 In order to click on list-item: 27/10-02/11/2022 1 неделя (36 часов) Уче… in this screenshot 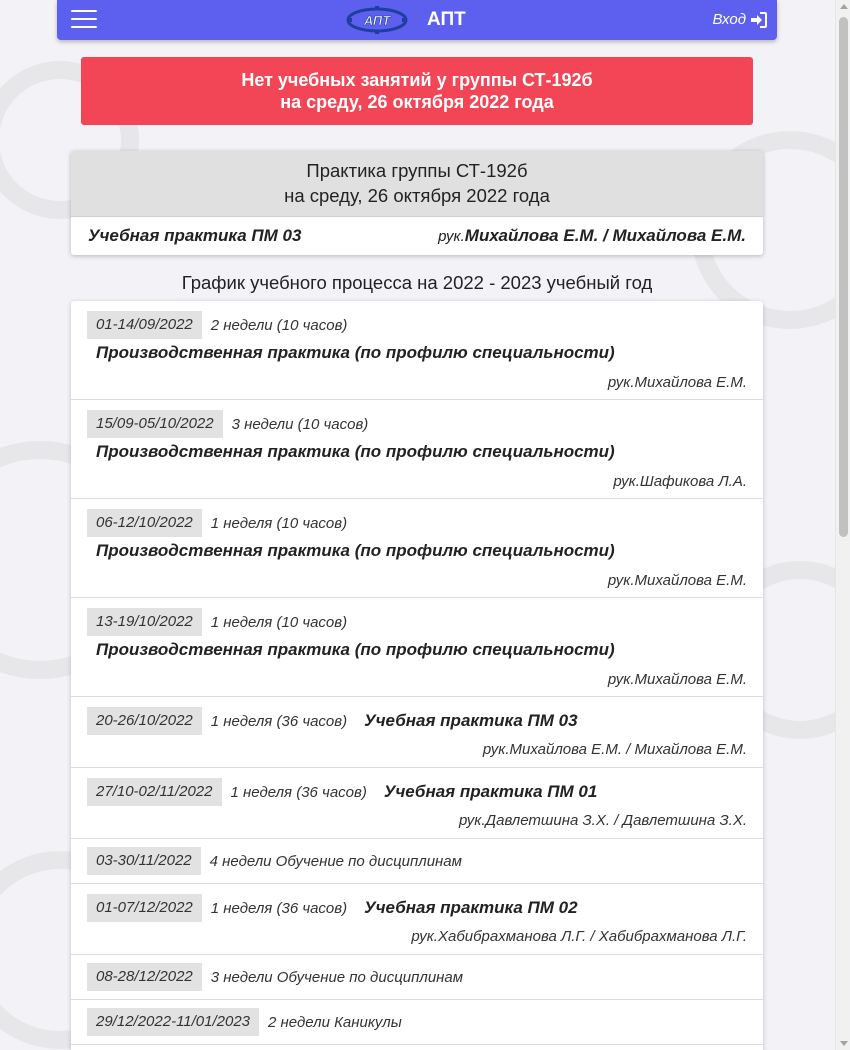, I will do `click(417, 803)`.